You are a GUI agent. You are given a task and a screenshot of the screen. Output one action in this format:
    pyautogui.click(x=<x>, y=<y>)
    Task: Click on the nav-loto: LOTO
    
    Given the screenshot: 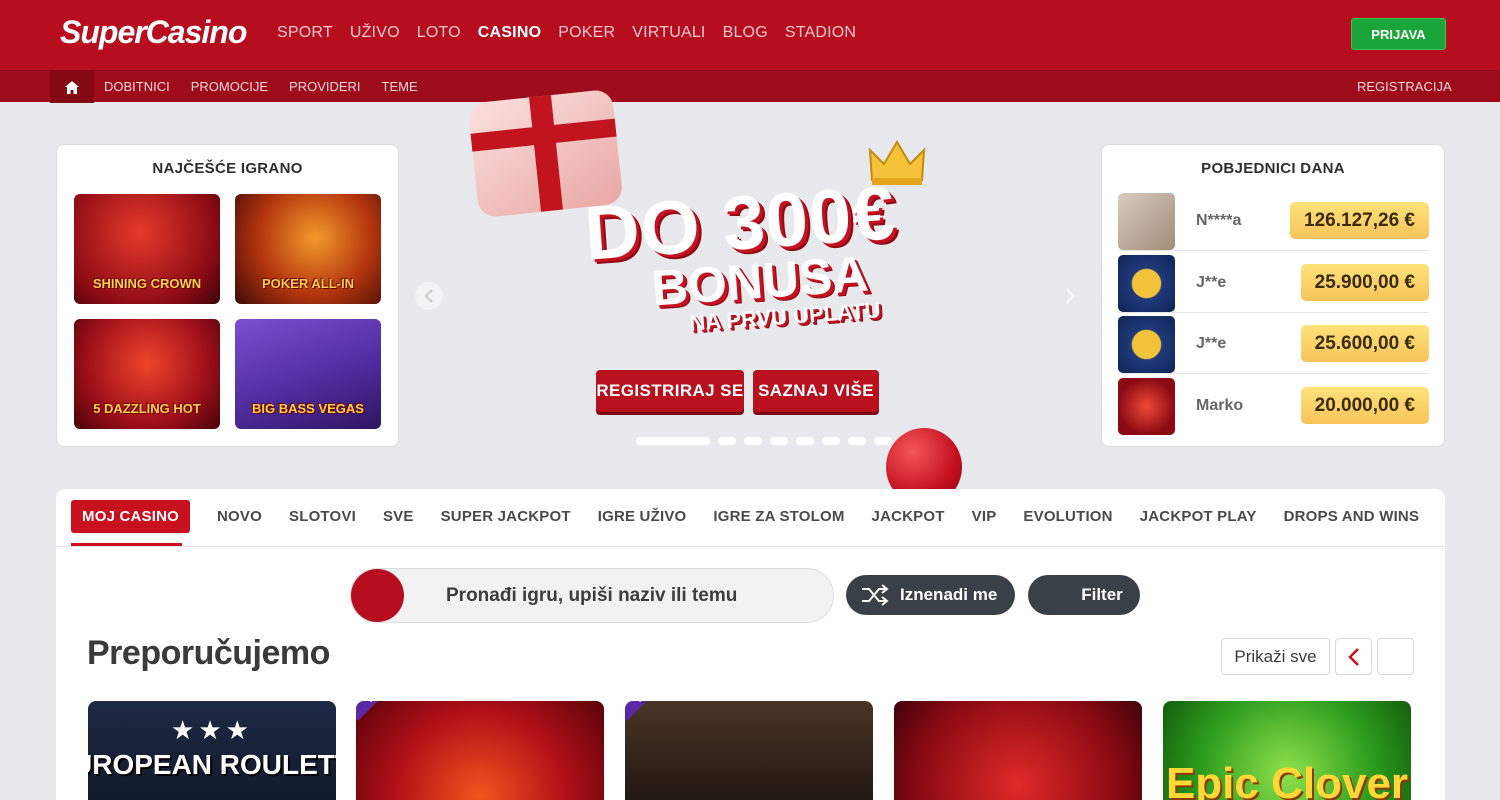 What is the action you would take?
    pyautogui.click(x=439, y=33)
    